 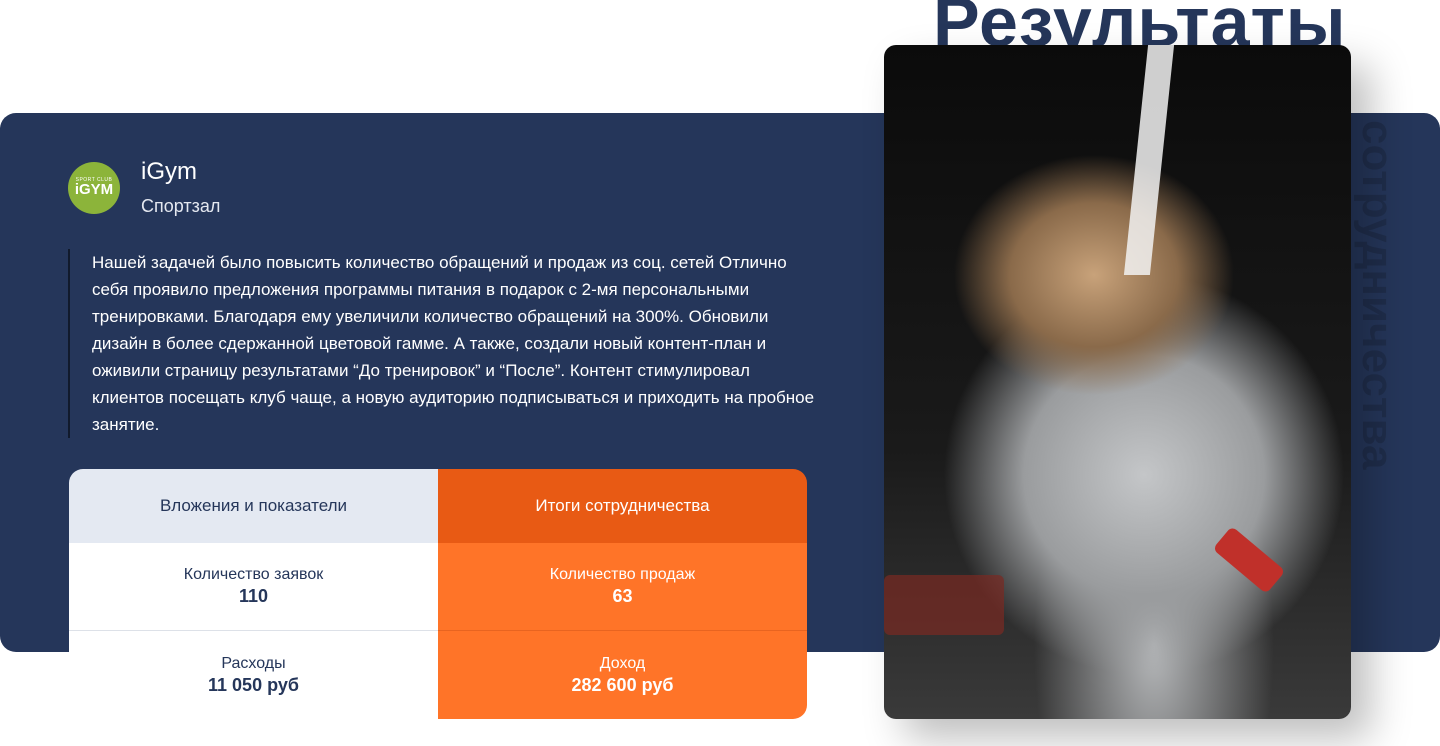 I want to click on table-header-results: Итоги сотрудничества, so click(x=622, y=506).